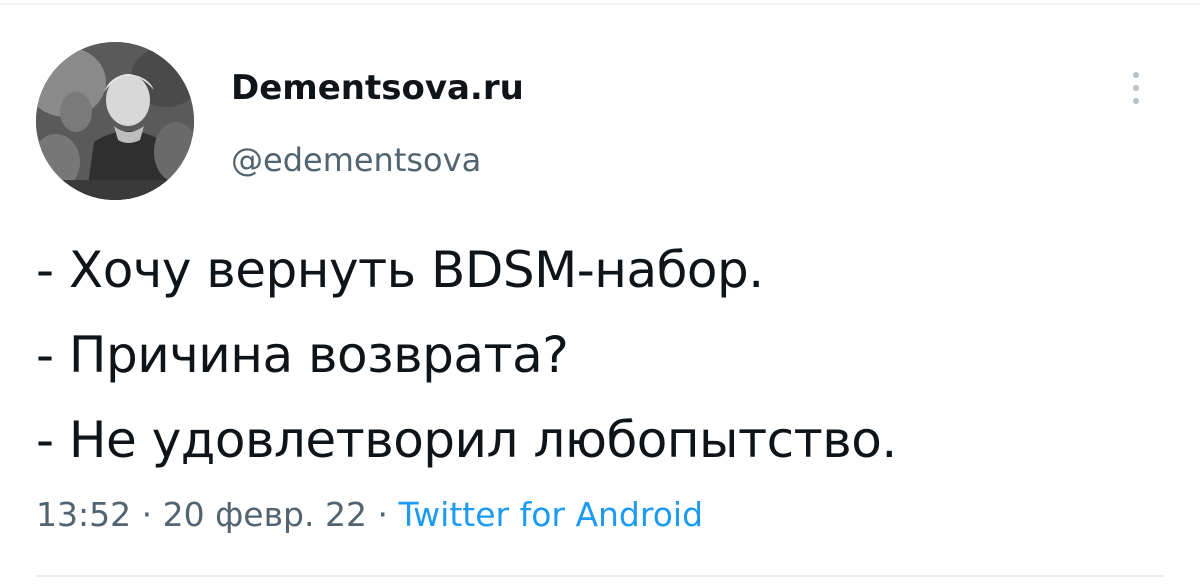 This screenshot has height=584, width=1200. I want to click on user-handle: @edementsova, so click(377, 160).